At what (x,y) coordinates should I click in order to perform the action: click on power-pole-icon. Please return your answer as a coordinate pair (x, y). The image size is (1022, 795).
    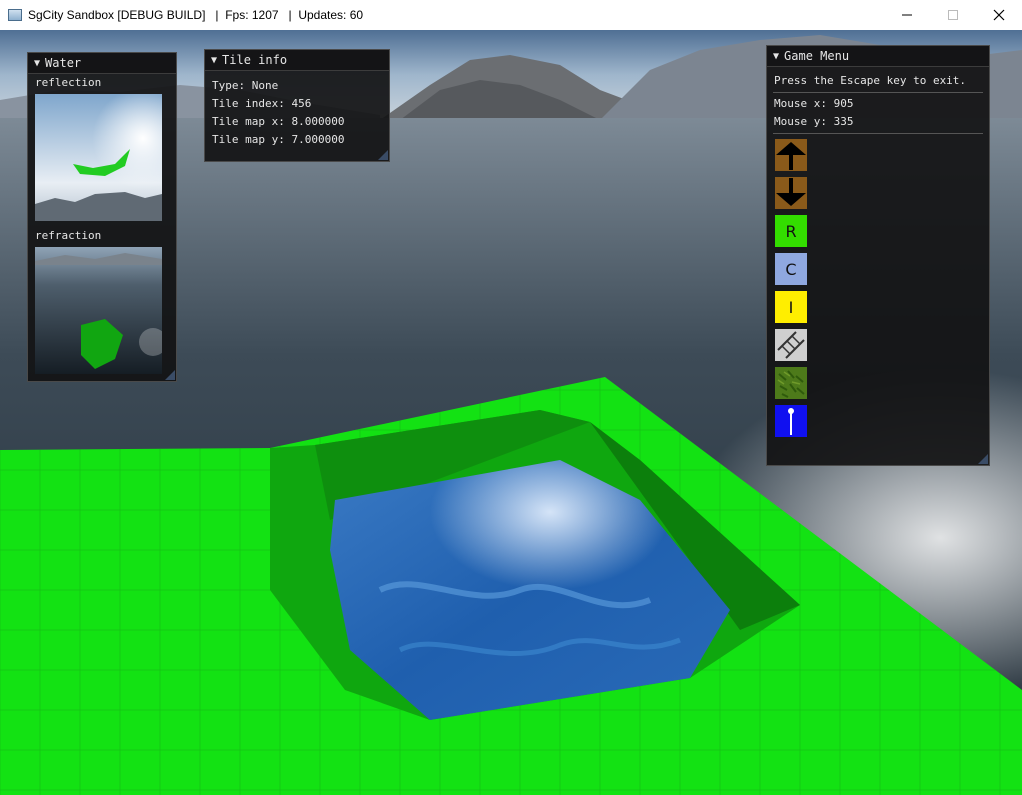
    Looking at the image, I should click on (791, 421).